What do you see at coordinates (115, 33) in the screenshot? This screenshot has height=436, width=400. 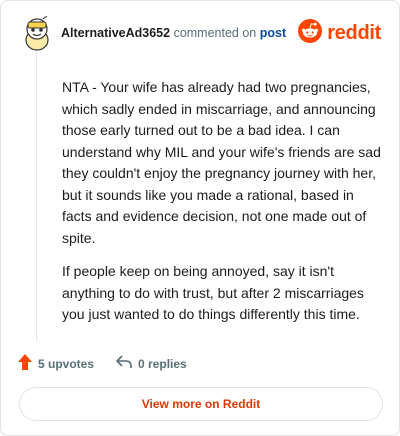 I see `username-link: AlternativeAd3652` at bounding box center [115, 33].